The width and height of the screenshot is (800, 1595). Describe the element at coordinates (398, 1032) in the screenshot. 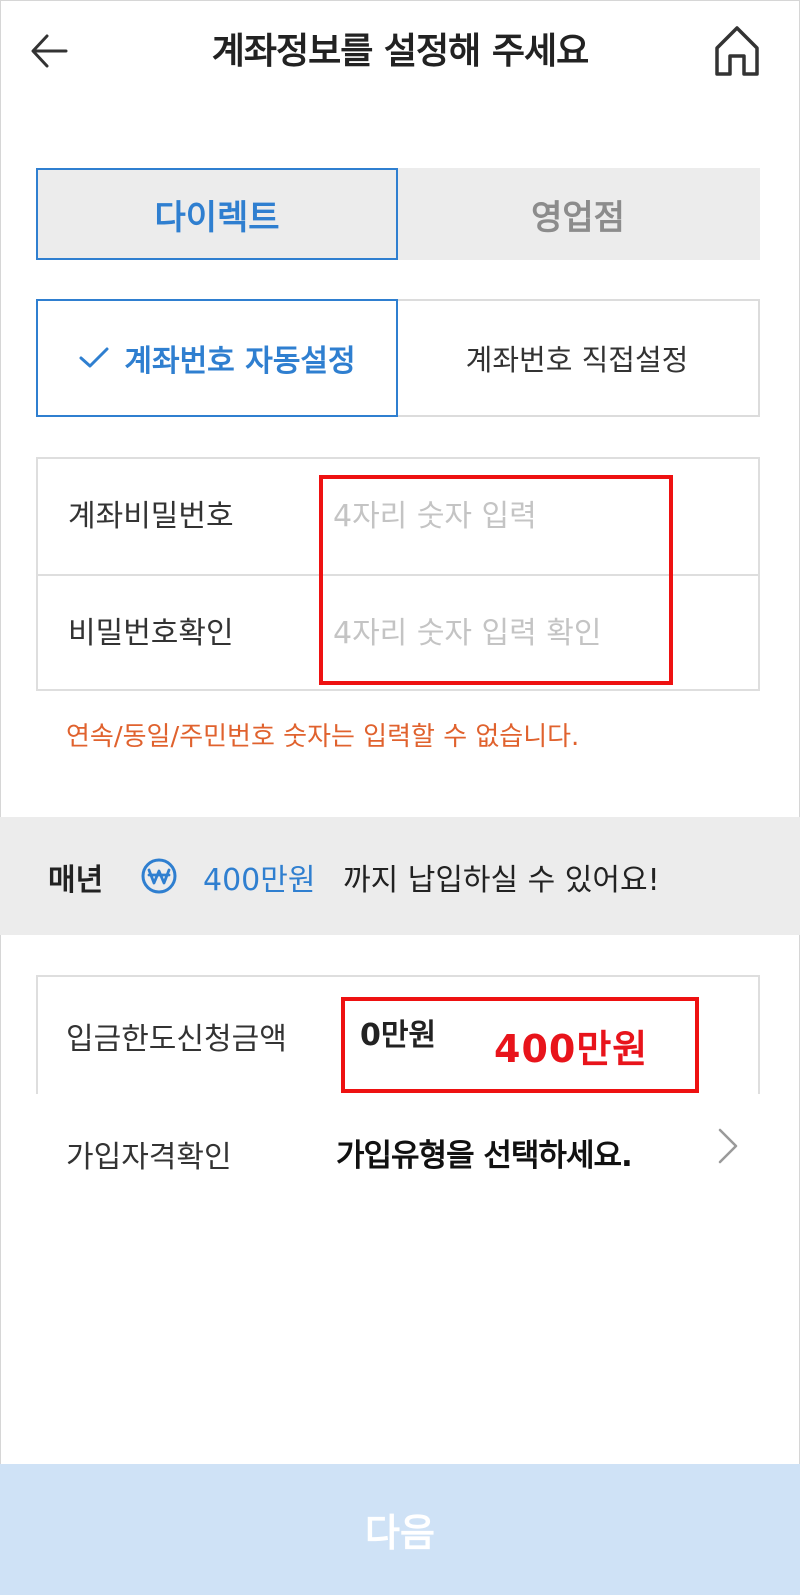

I see `deposit-limit-value: 0만원` at that location.